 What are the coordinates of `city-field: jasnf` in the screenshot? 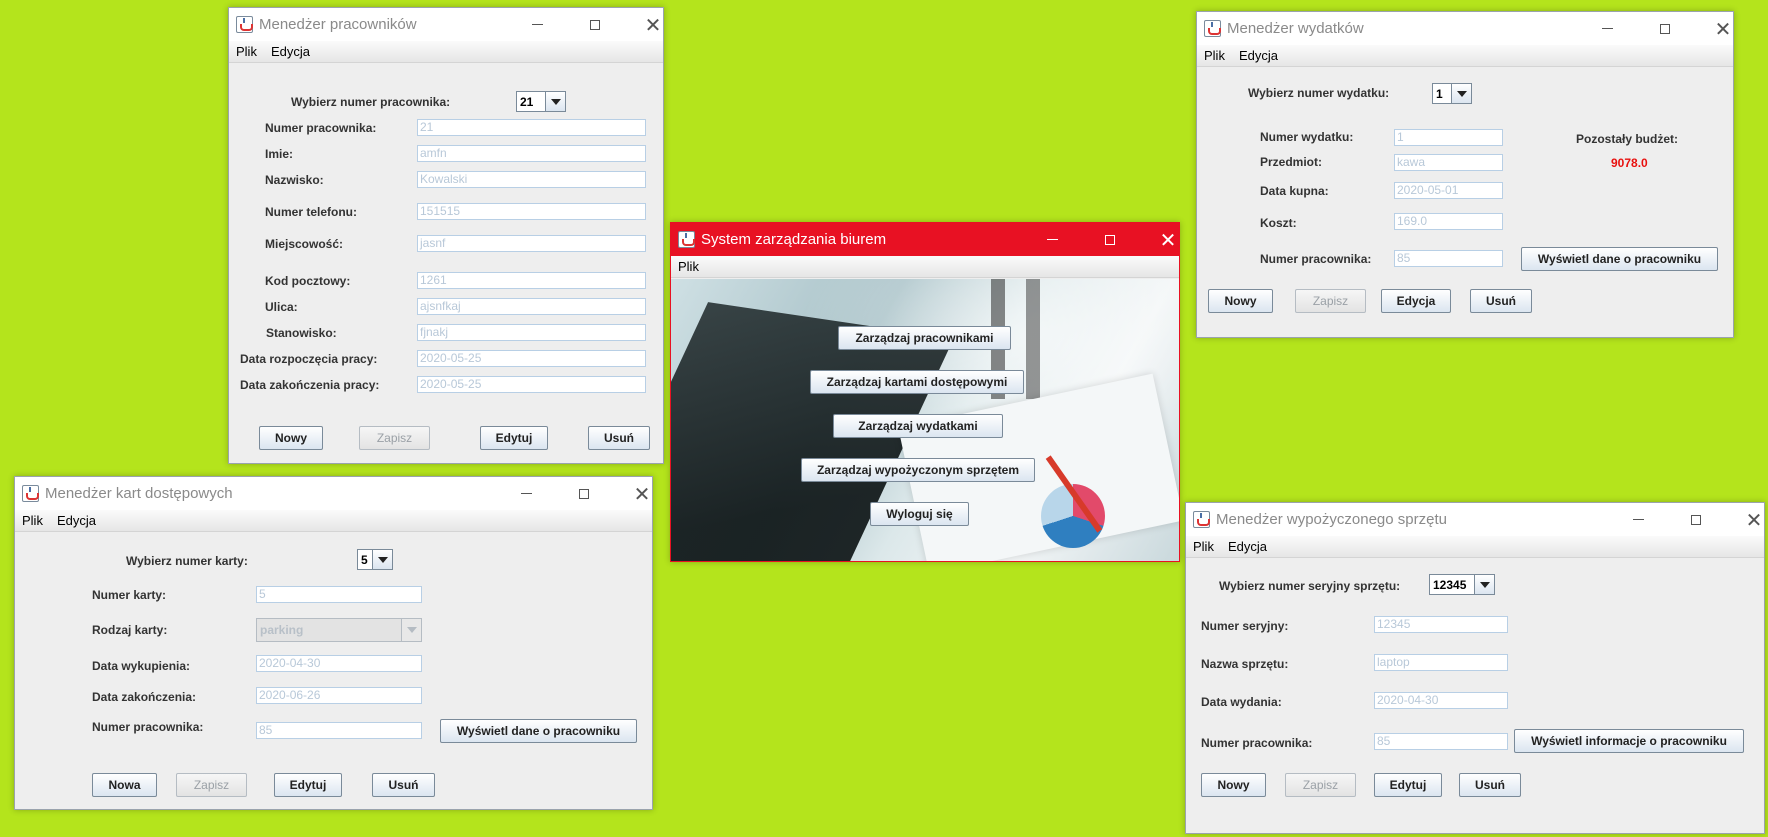 It's located at (531, 243).